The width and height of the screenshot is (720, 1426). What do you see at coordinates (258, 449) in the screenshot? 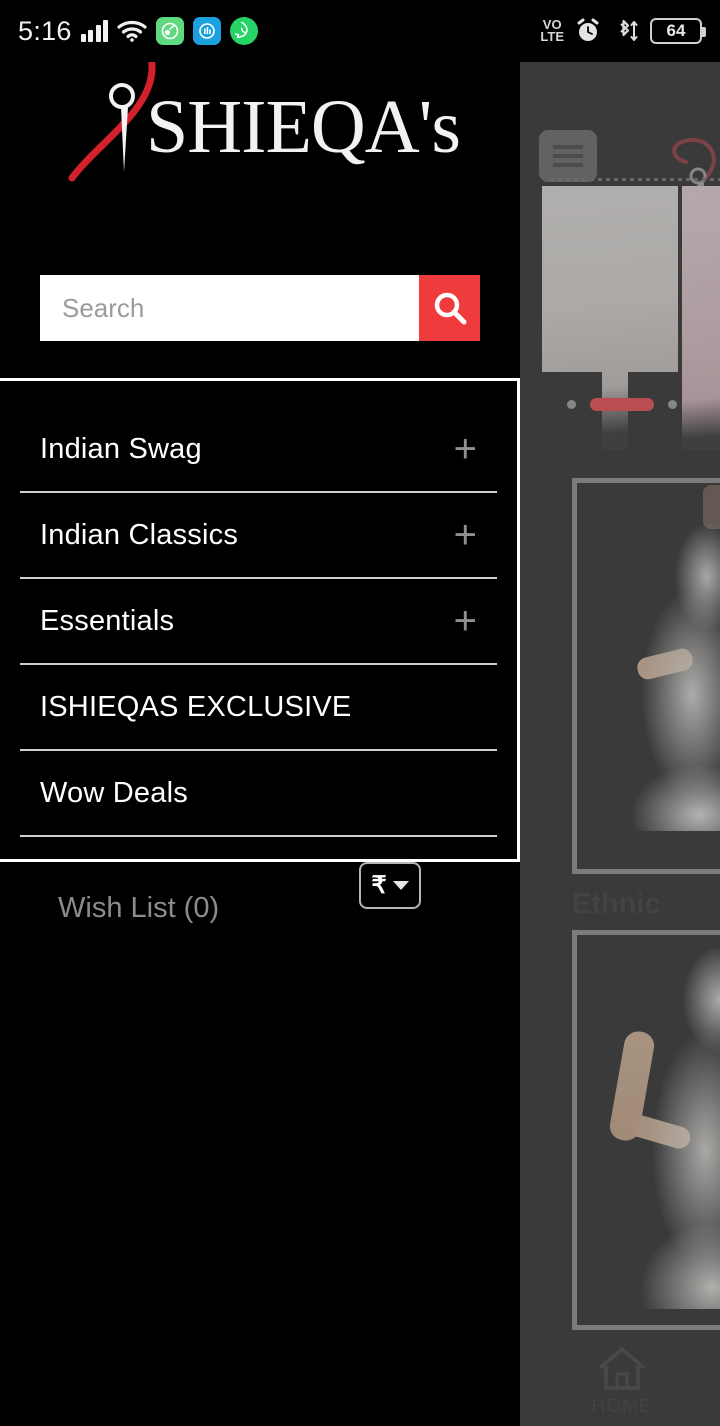
I see `menu-item-indian-swag: Indian Swag +` at bounding box center [258, 449].